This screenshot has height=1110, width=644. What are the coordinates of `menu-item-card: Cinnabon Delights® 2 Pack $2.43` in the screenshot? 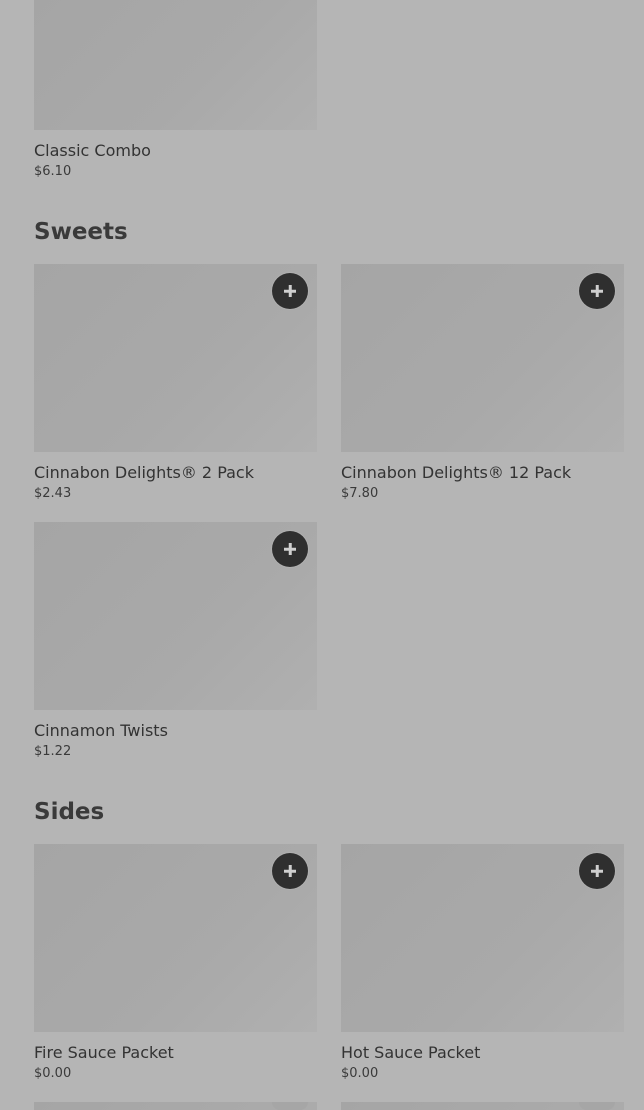 It's located at (175, 383).